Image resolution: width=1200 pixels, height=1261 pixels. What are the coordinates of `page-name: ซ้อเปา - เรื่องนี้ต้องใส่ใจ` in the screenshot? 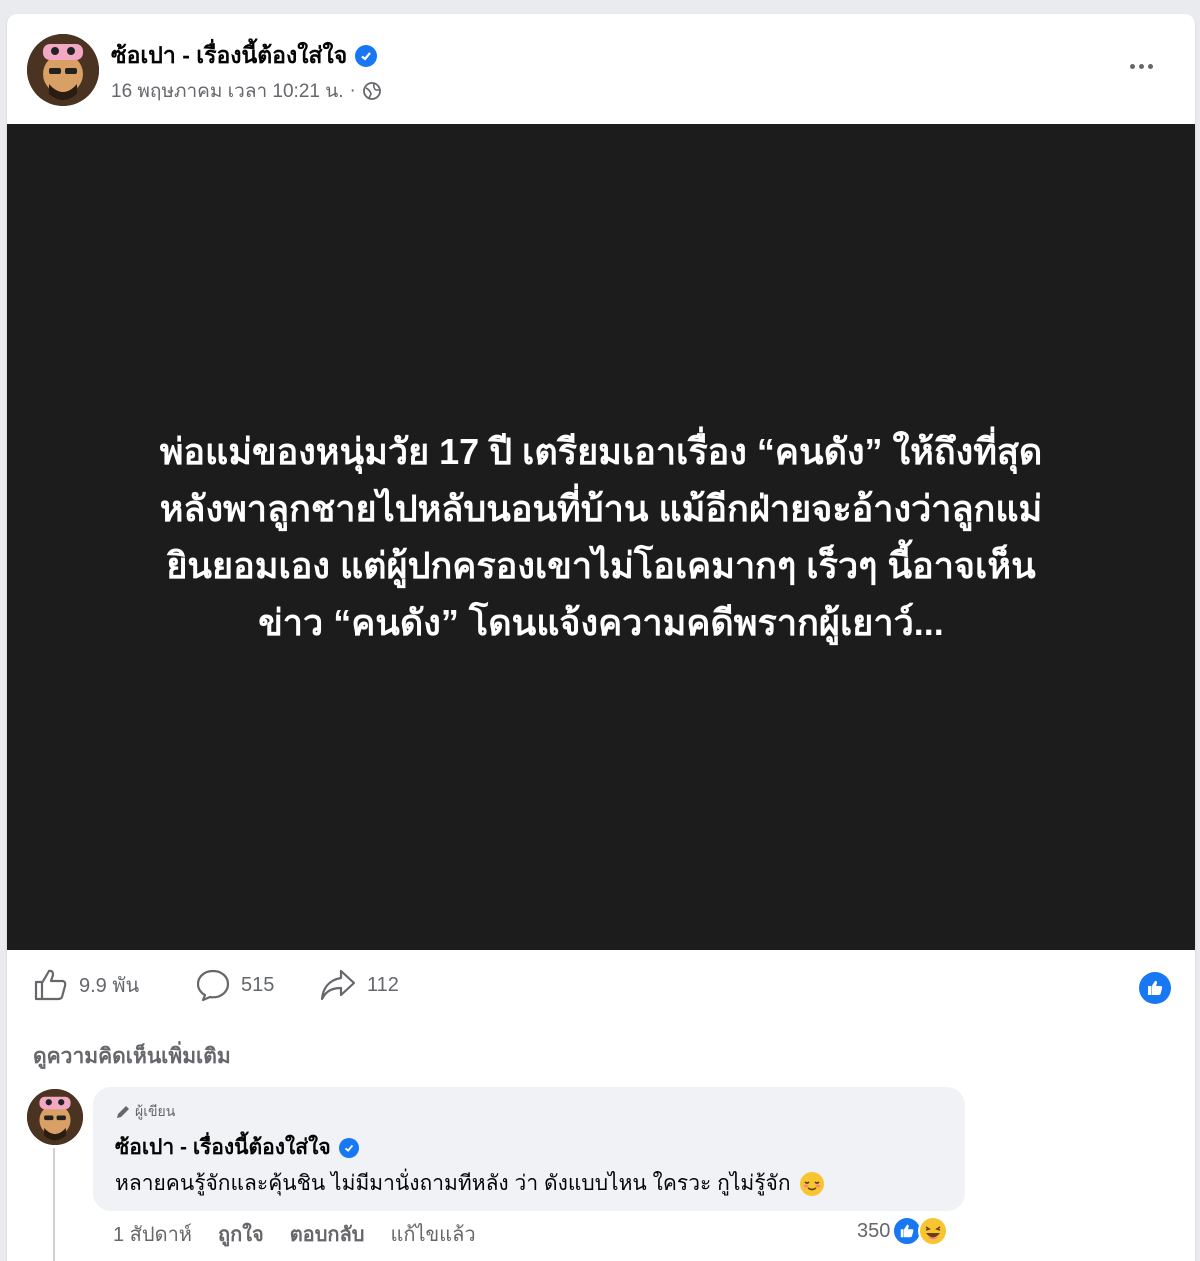 It's located at (244, 56).